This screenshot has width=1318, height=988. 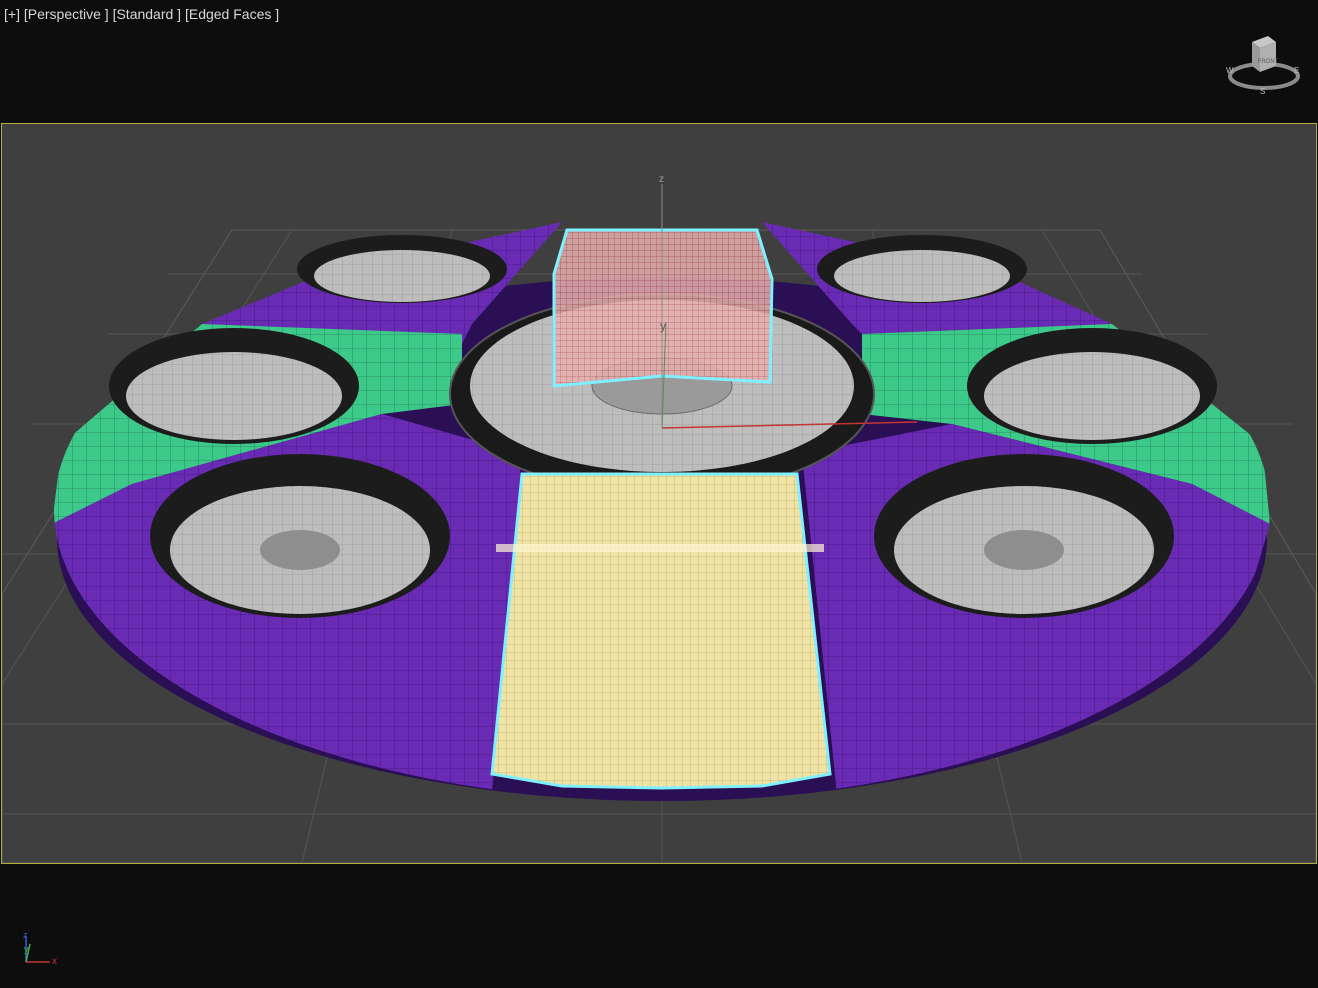 What do you see at coordinates (1262, 91) in the screenshot?
I see `viewcube-compass-south: S` at bounding box center [1262, 91].